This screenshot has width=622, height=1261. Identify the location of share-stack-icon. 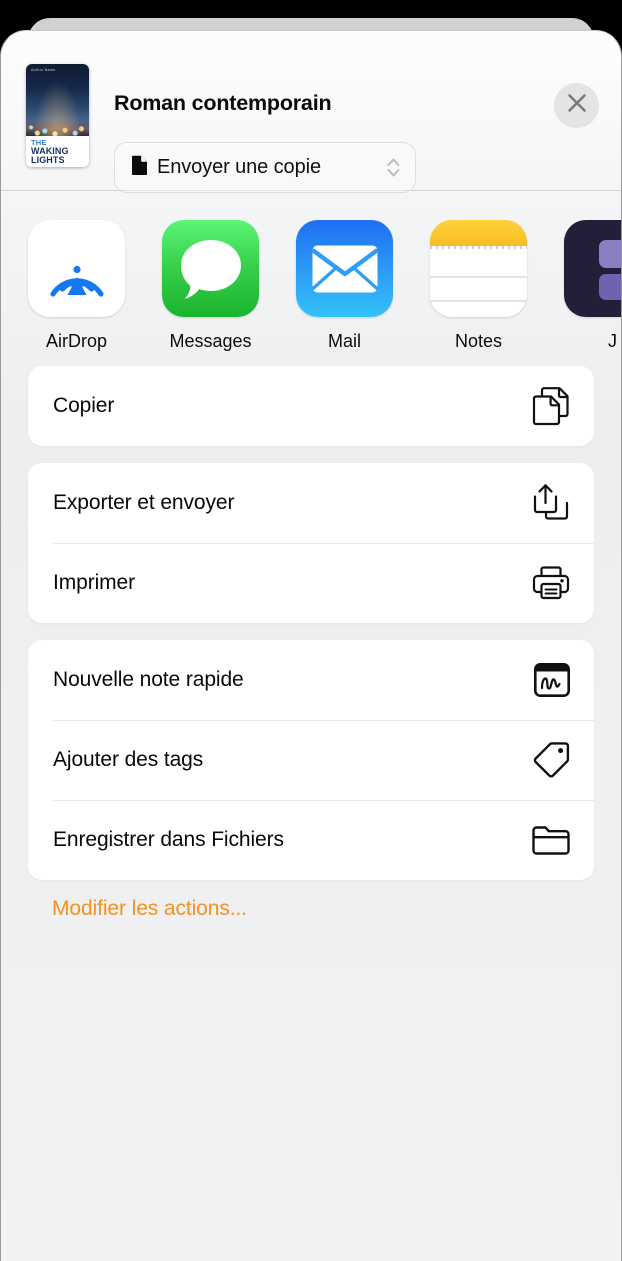
(551, 503).